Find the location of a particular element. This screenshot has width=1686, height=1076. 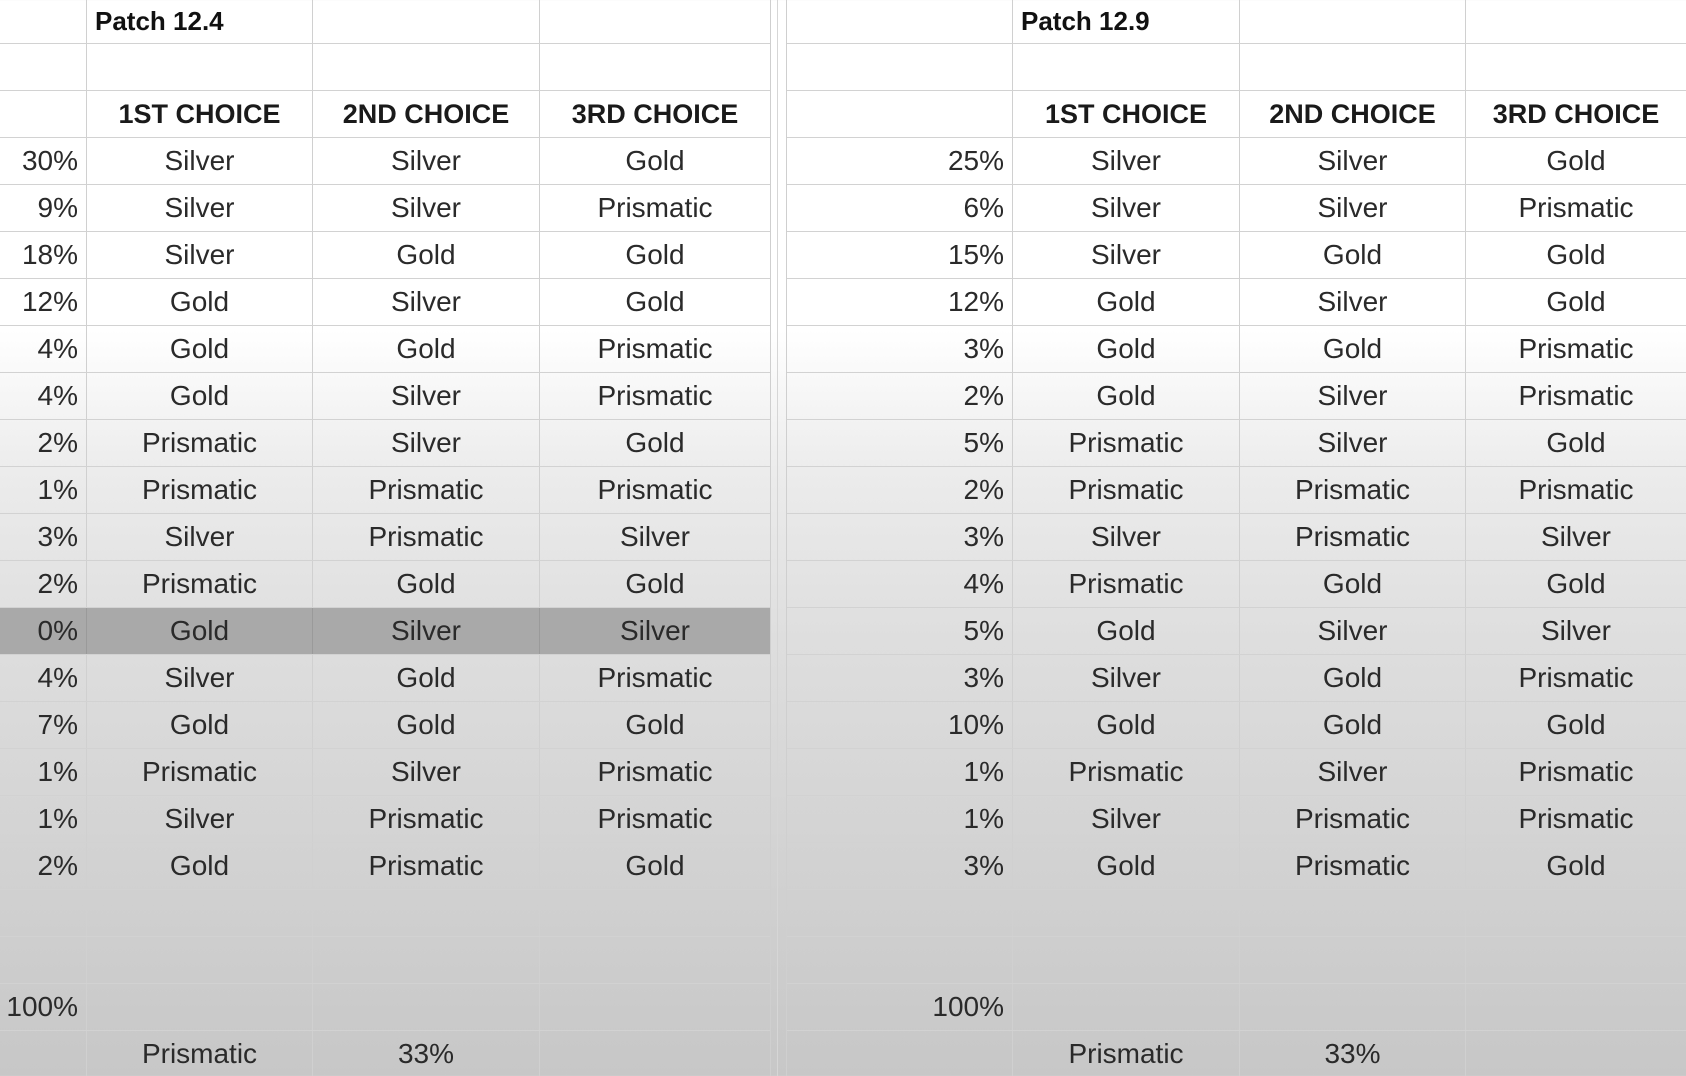

percent-cell: 6% is located at coordinates (900, 208).